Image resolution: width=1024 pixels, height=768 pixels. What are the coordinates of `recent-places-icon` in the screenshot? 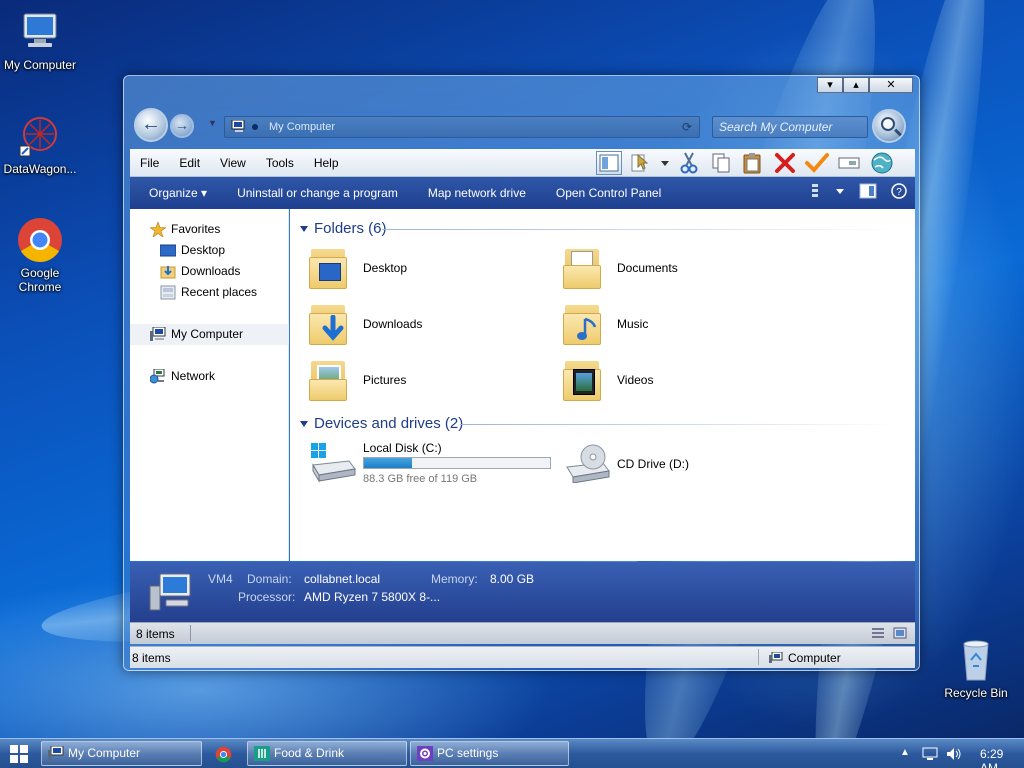 It's located at (168, 292).